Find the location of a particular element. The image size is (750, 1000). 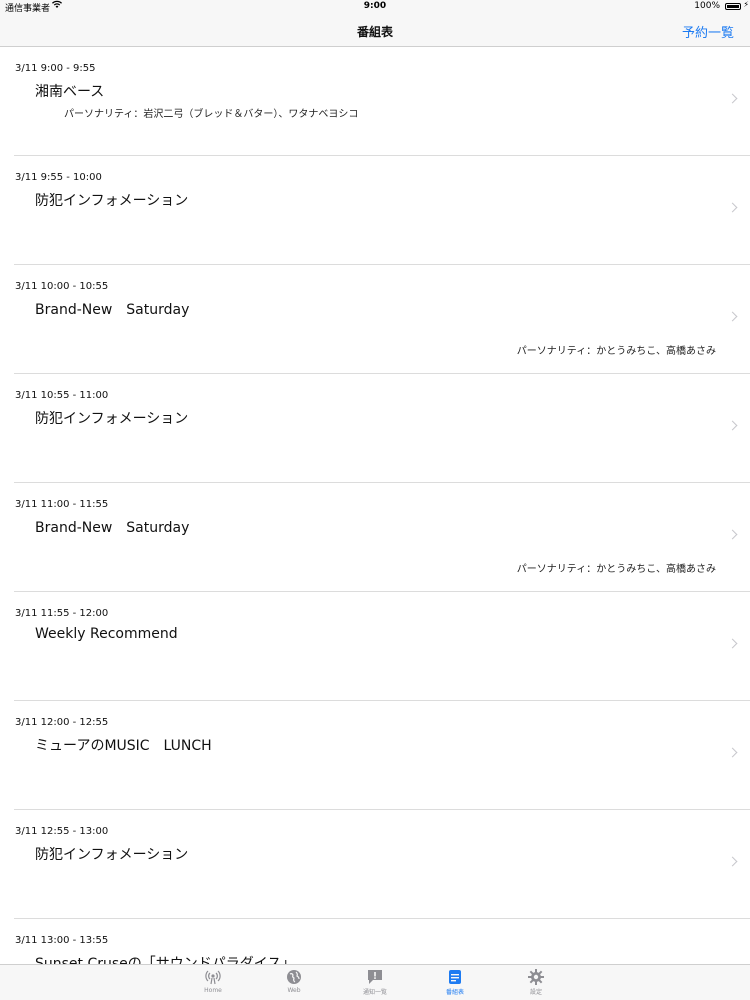

program-title: Weekly Recommend is located at coordinates (106, 634).